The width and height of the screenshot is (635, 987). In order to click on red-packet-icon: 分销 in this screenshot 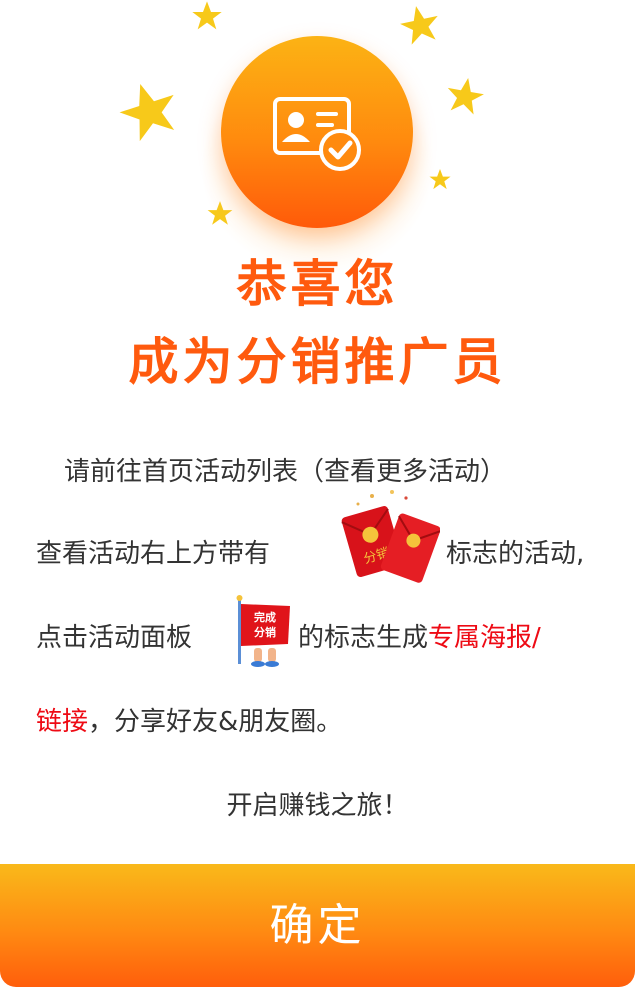, I will do `click(390, 536)`.